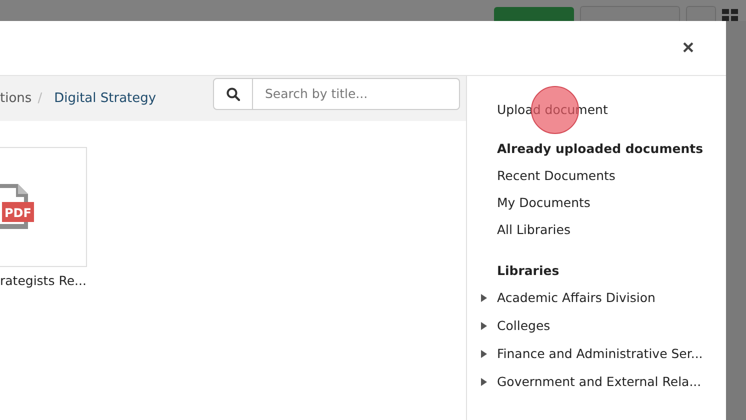 This screenshot has width=746, height=420. What do you see at coordinates (600, 148) in the screenshot?
I see `section-heading: Already uploaded documents` at bounding box center [600, 148].